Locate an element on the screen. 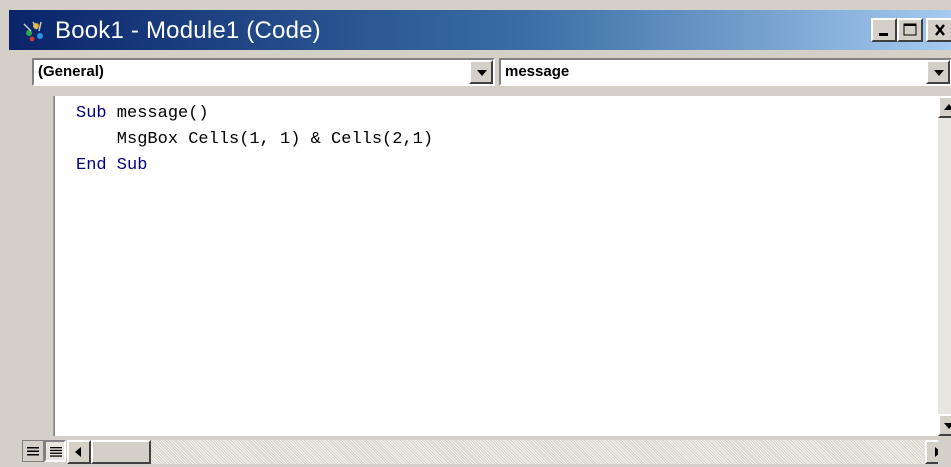 Image resolution: width=951 pixels, height=467 pixels. code-text: MsgBox Cells(1, 1) & Cells(2,1) is located at coordinates (255, 139).